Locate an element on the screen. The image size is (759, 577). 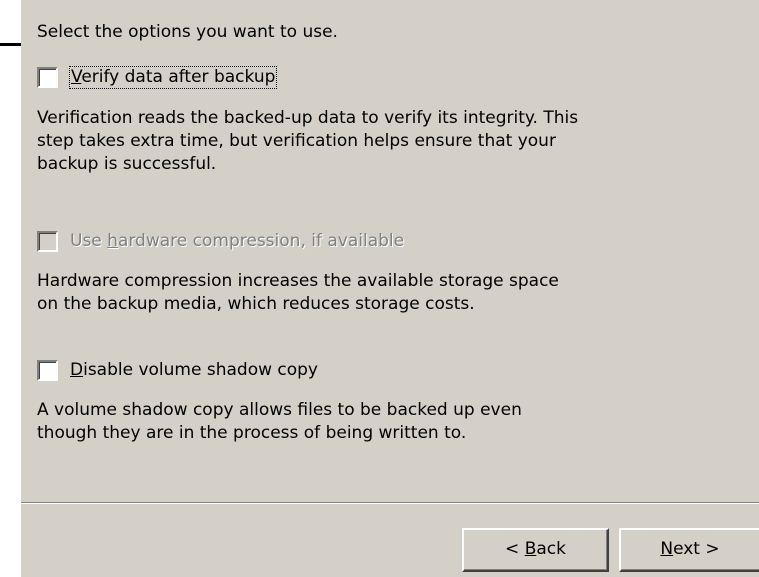
label-mnemonic: D is located at coordinates (77, 370).